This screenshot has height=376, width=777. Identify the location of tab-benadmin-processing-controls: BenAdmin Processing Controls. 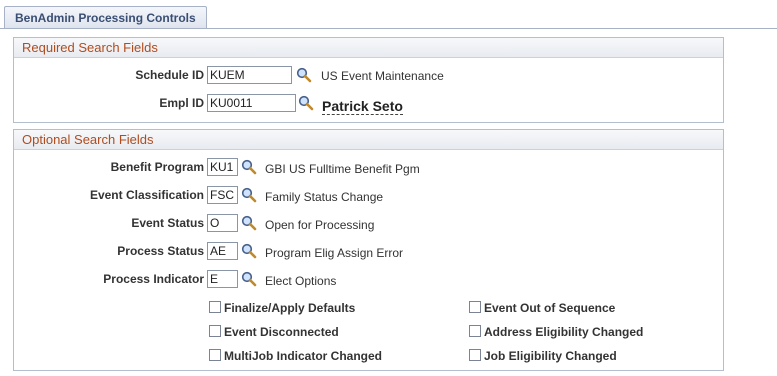
(105, 17).